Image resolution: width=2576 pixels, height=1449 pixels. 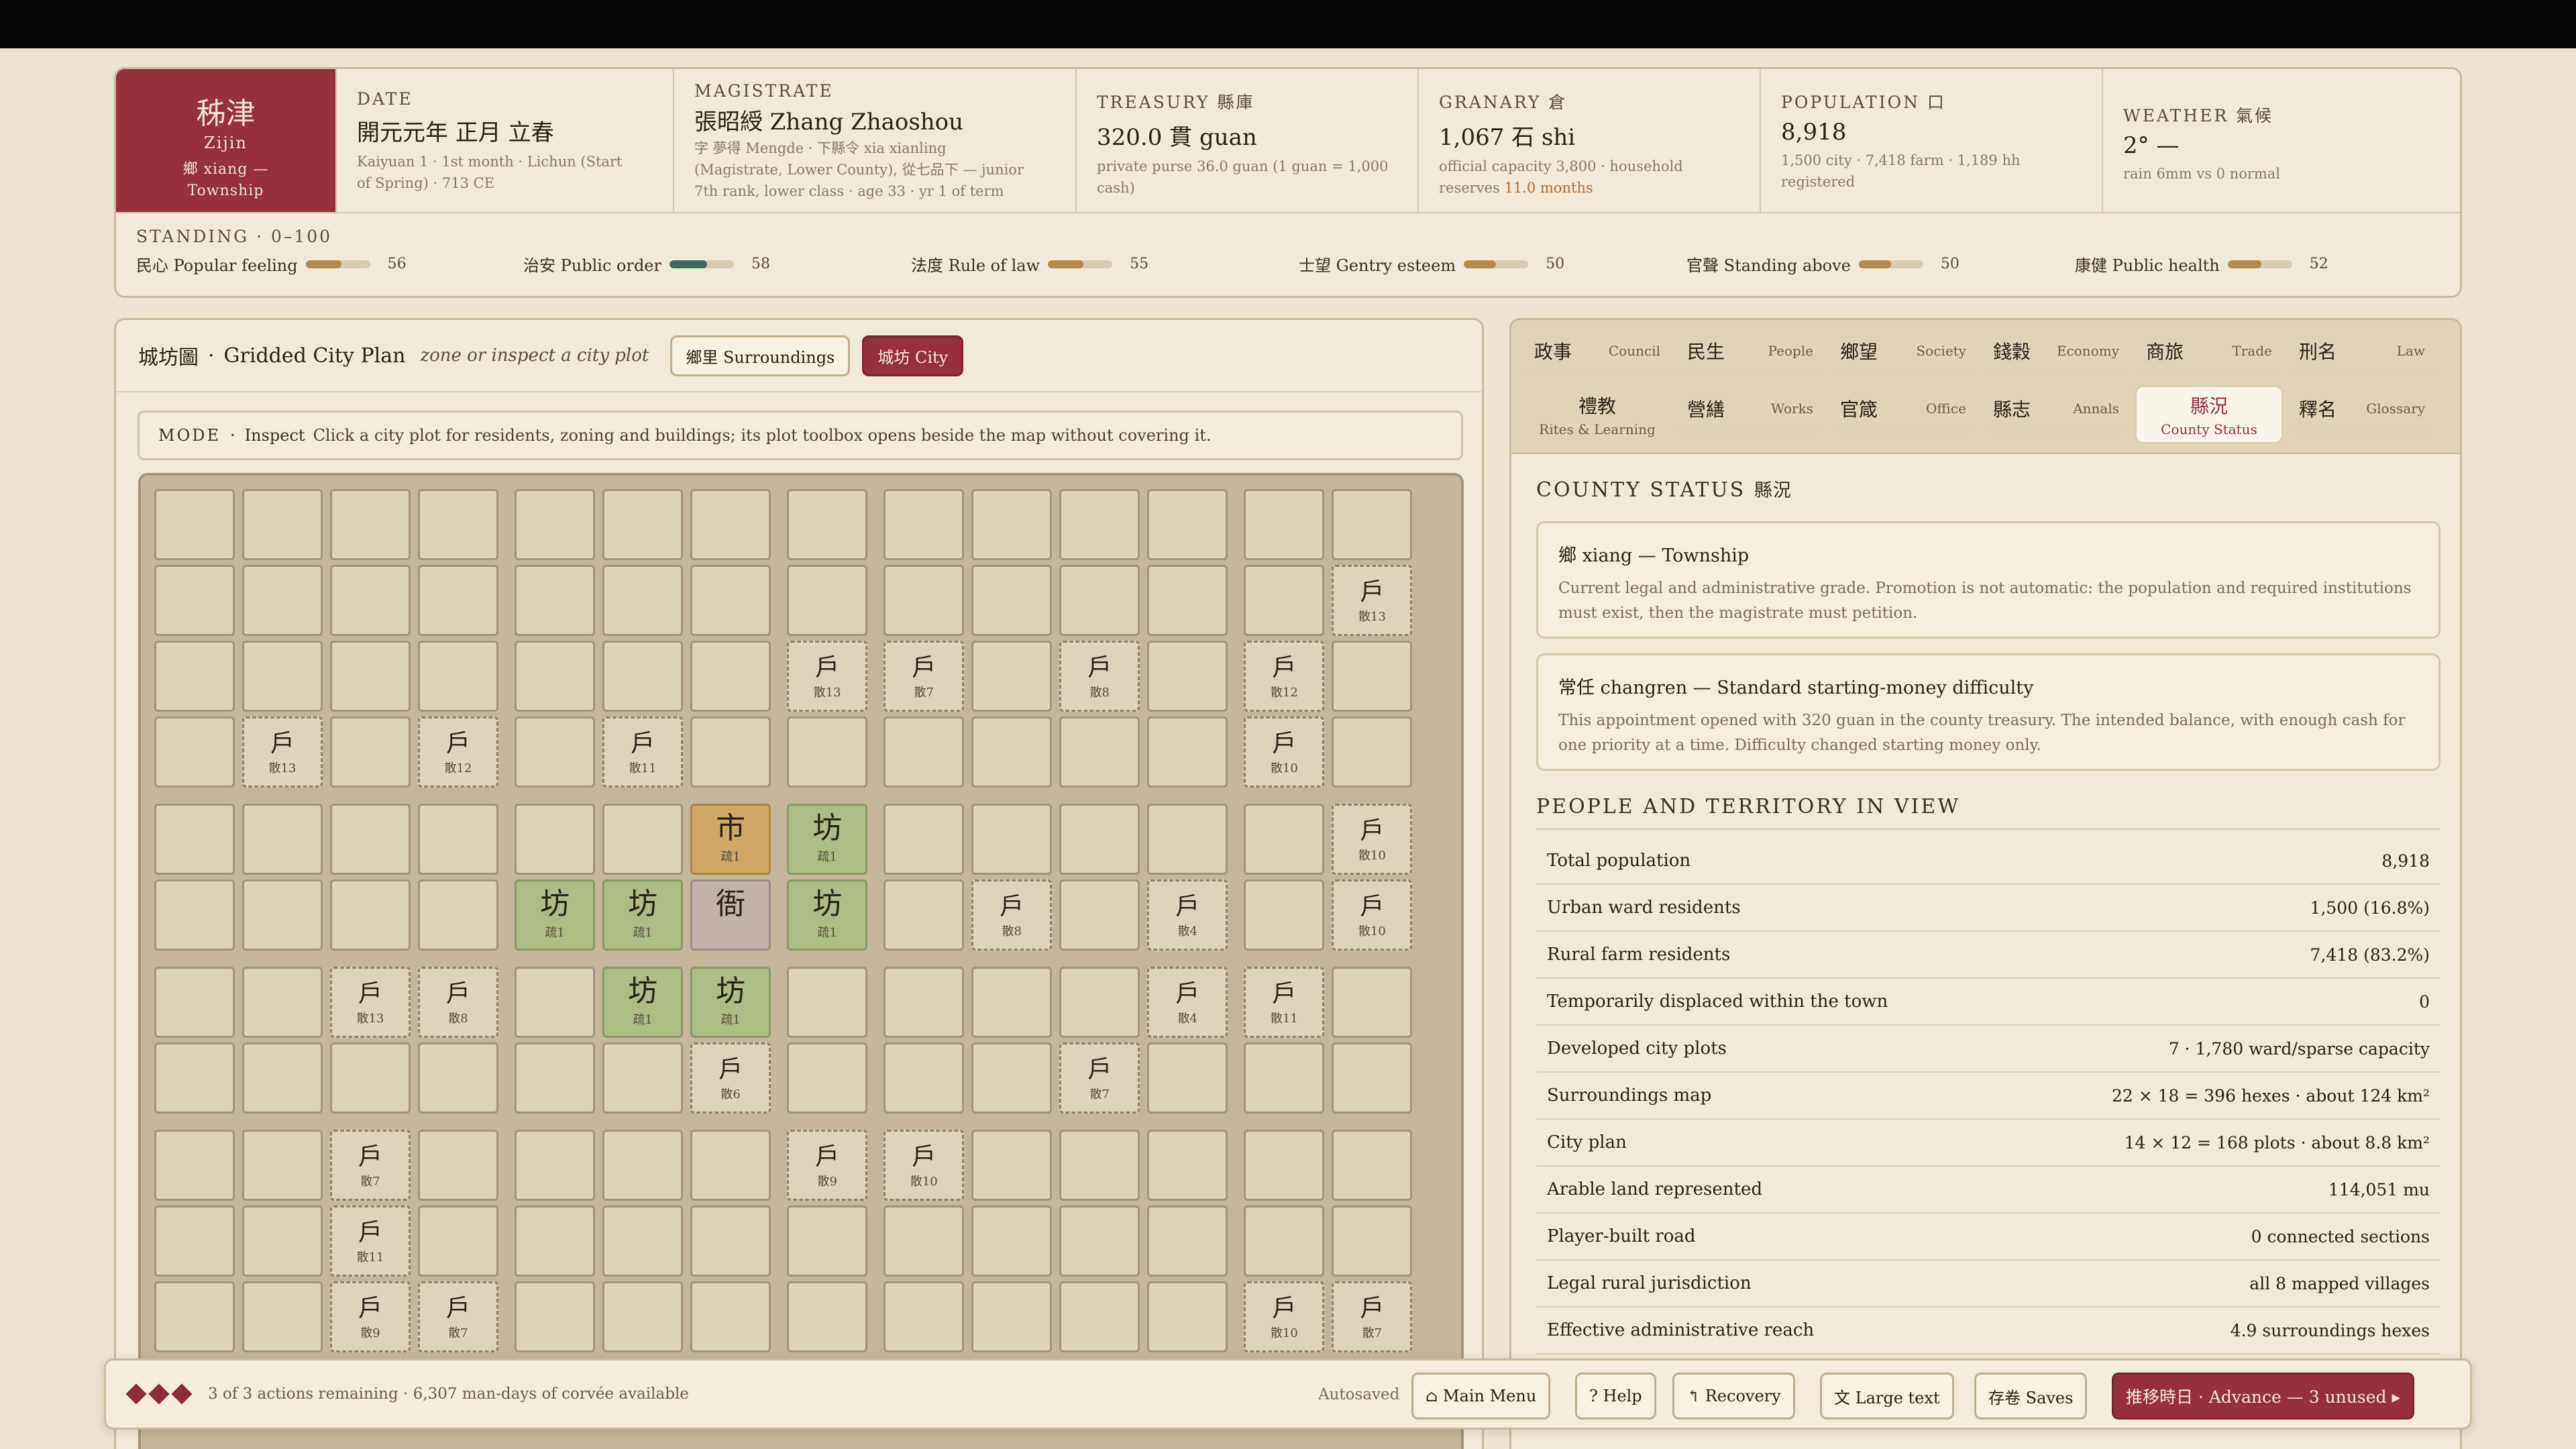 I want to click on tab-rites-learning: 禮教 Rites & Learning, so click(x=1597, y=414).